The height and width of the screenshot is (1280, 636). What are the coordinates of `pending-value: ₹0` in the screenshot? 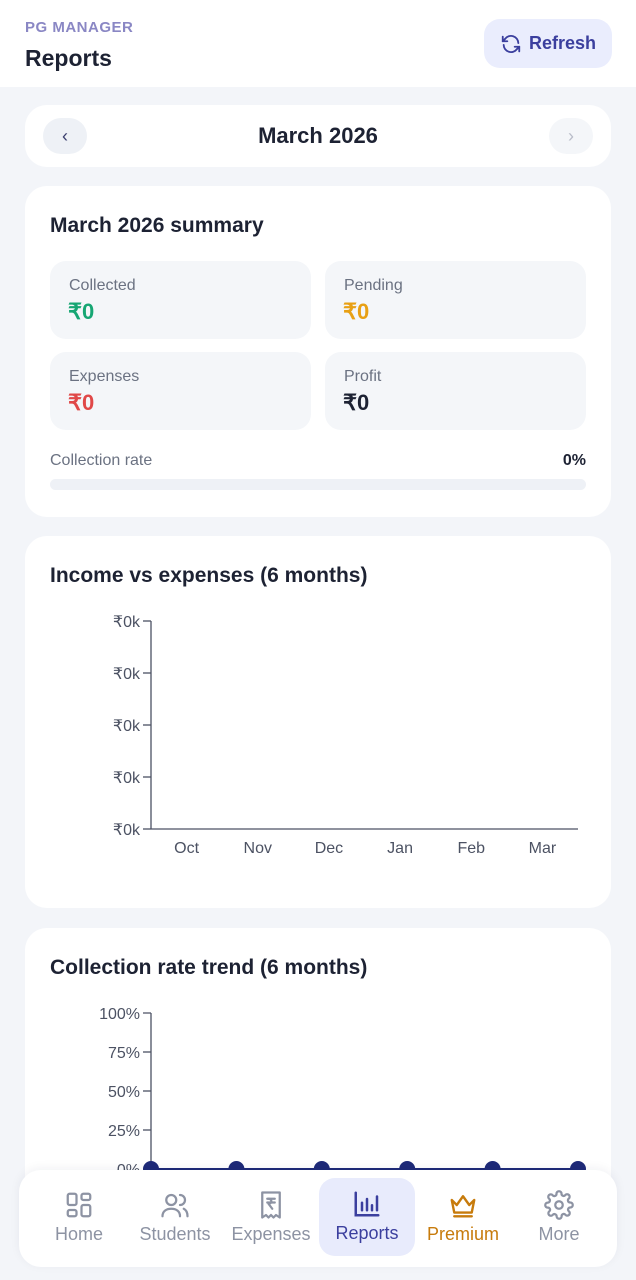 It's located at (356, 311).